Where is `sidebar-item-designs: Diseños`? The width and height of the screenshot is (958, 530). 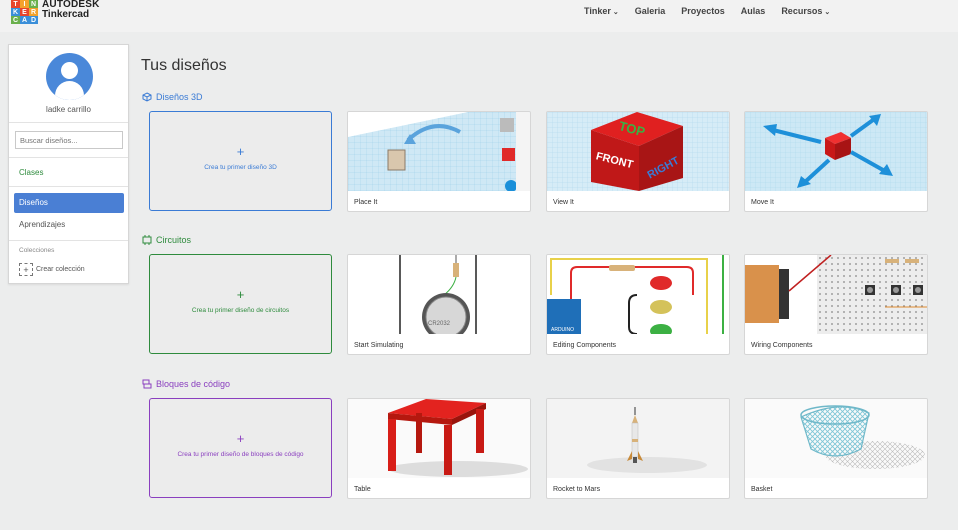 sidebar-item-designs: Diseños is located at coordinates (69, 203).